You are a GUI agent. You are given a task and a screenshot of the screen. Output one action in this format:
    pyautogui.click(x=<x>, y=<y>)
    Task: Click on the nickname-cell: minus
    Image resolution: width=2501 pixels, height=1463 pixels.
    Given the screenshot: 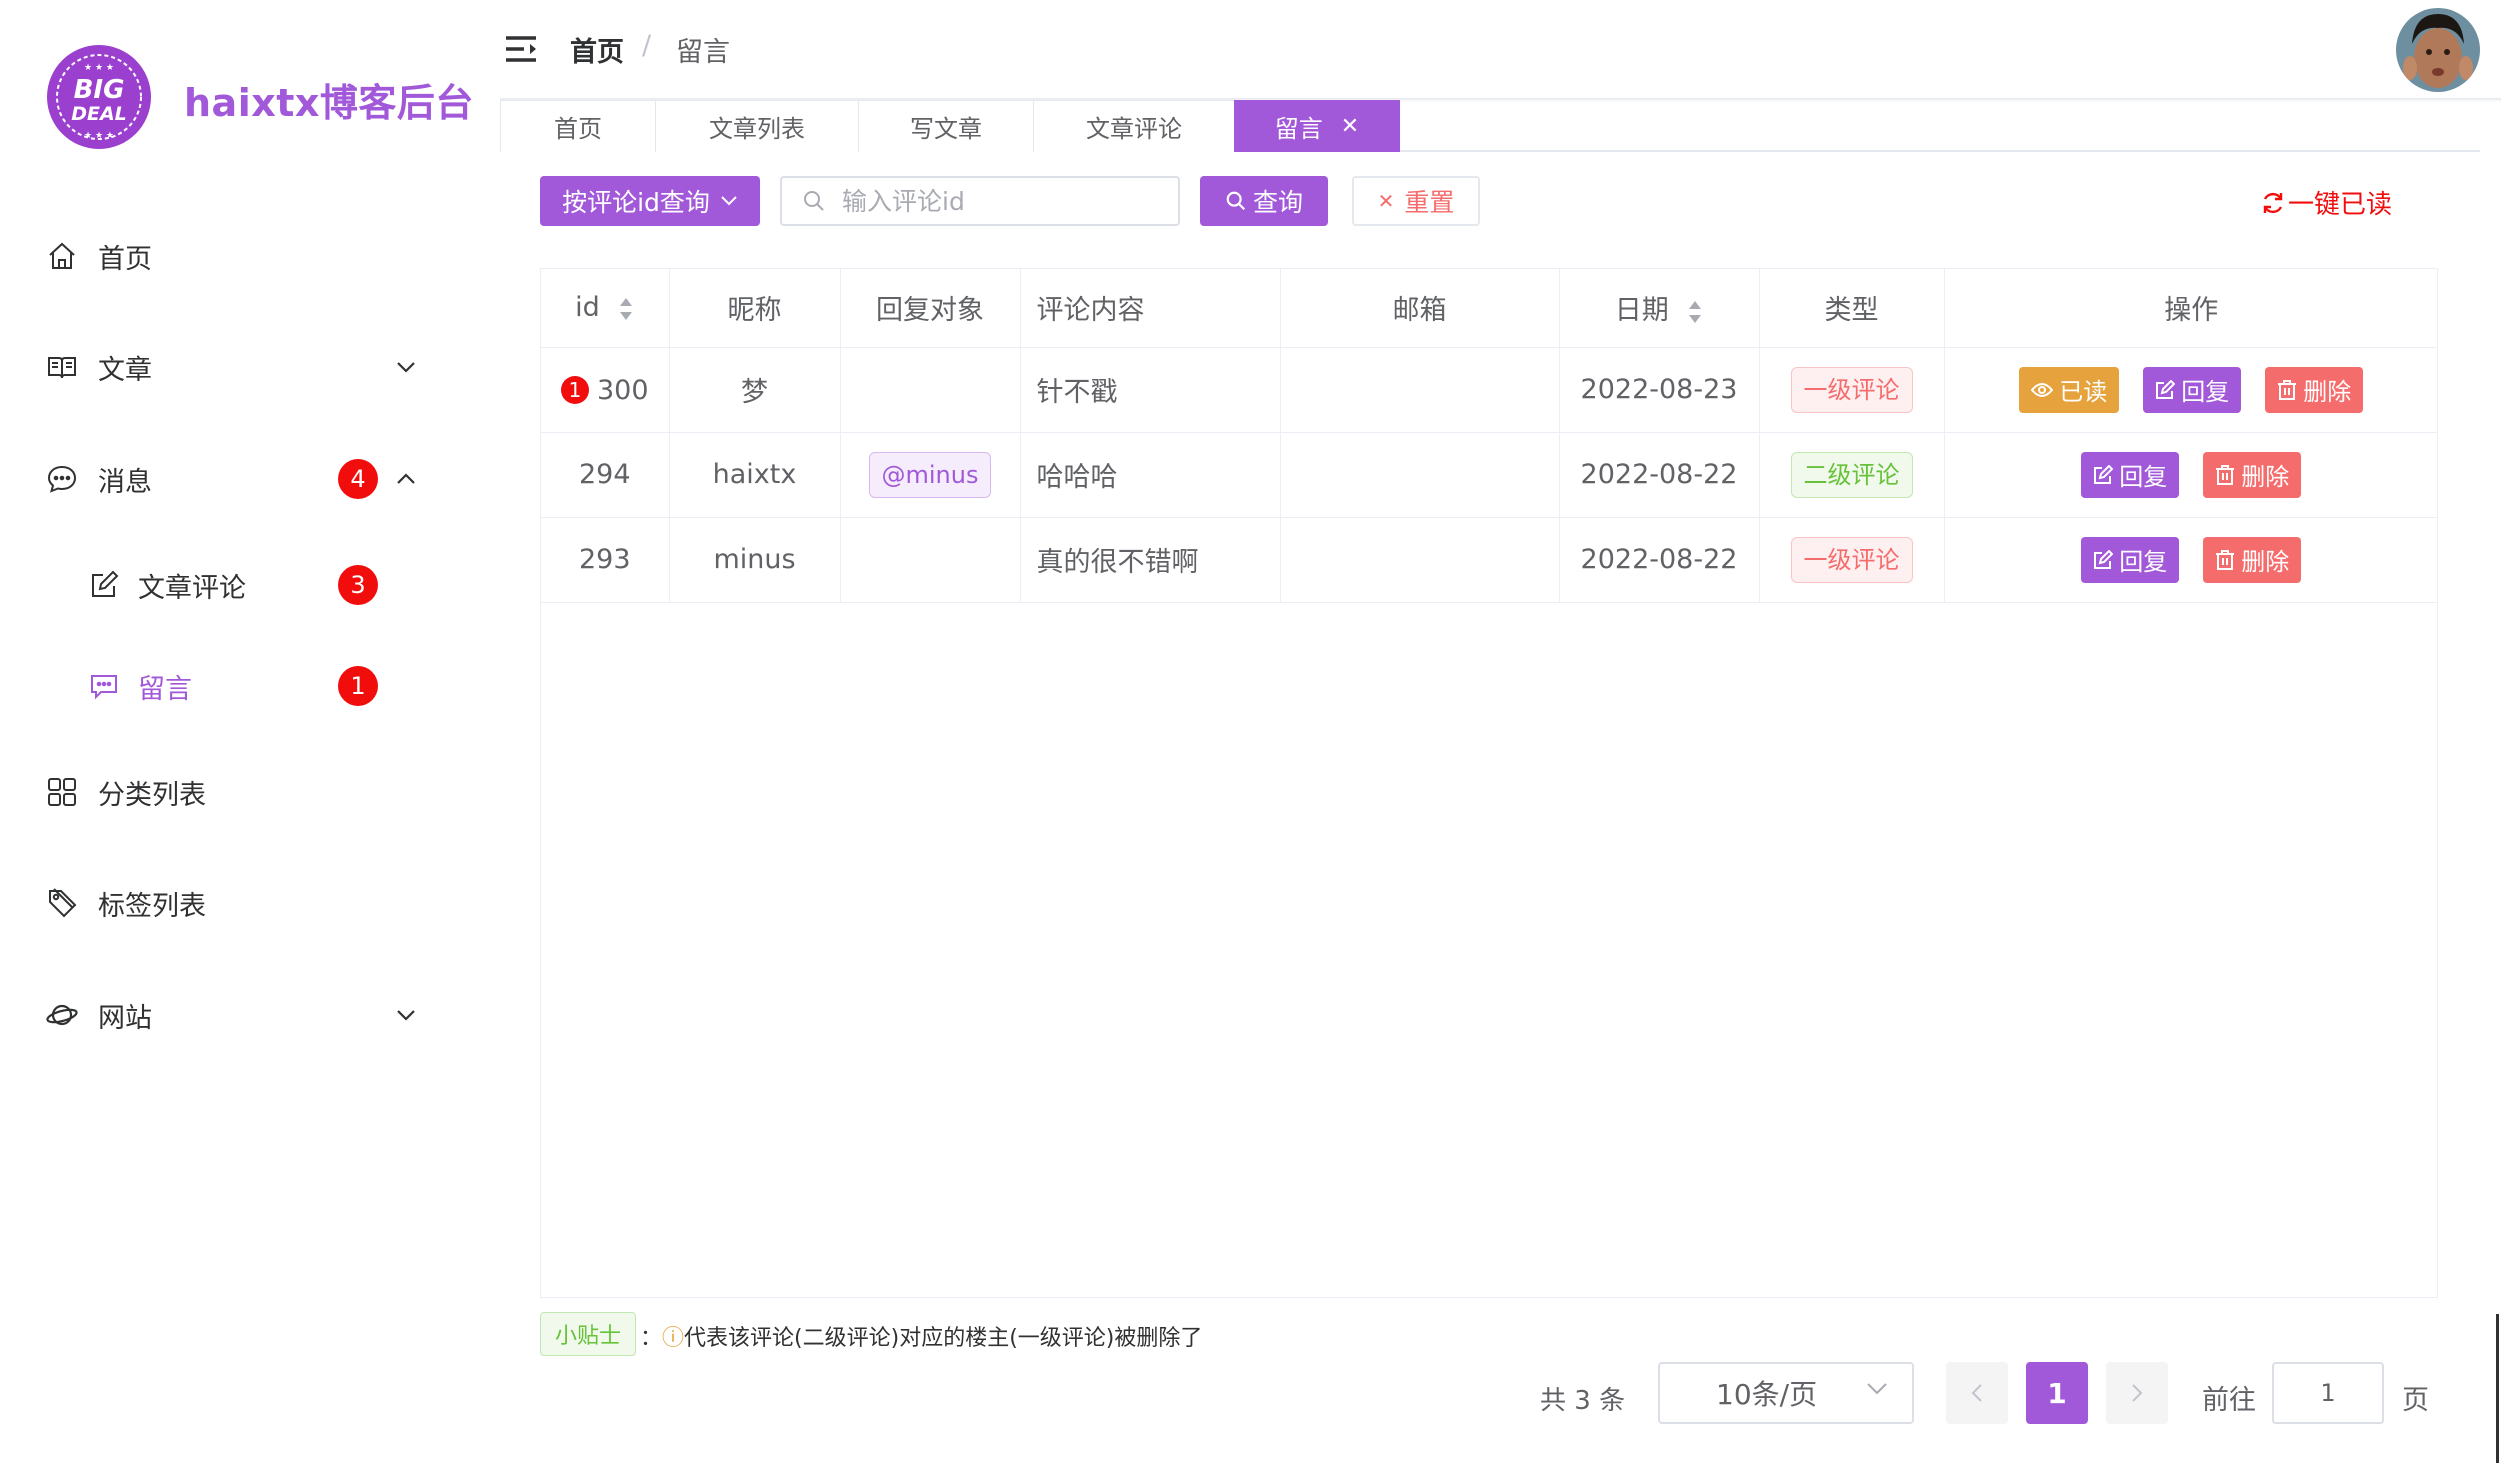 What is the action you would take?
    pyautogui.click(x=755, y=560)
    